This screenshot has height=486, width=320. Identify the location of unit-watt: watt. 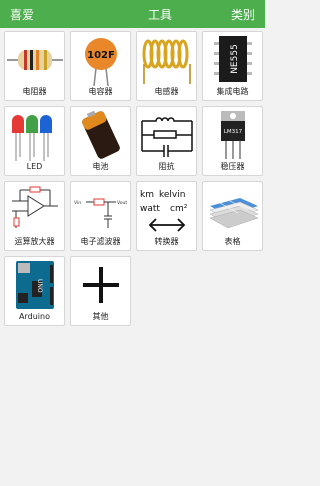
(150, 209).